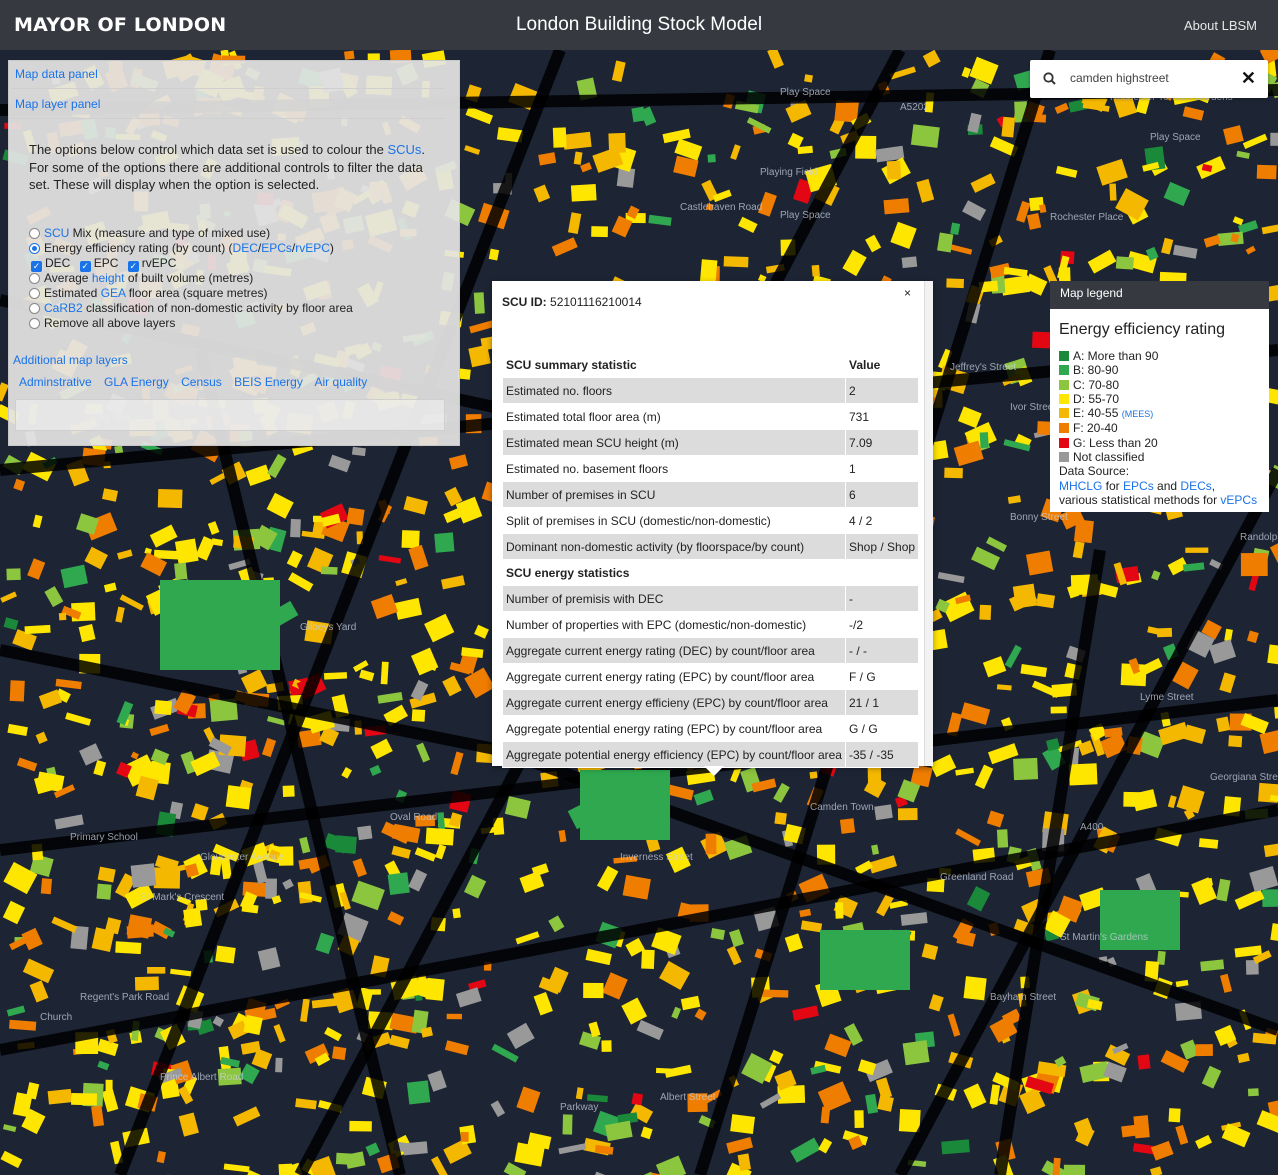 This screenshot has height=1175, width=1278. I want to click on decs-source-link: DECs, so click(1195, 486).